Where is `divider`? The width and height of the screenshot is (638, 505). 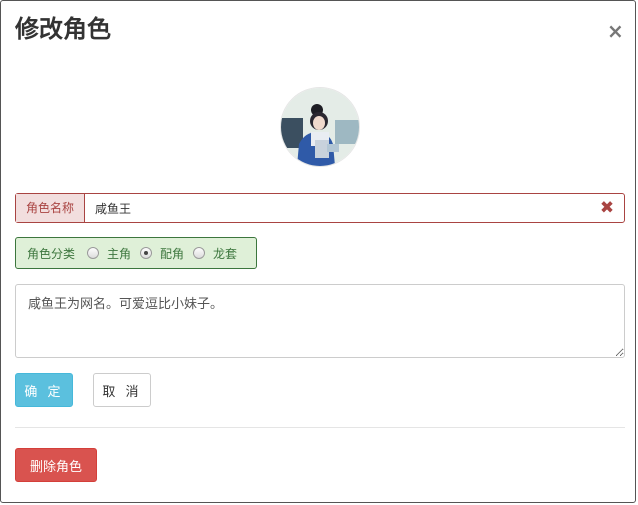
divider is located at coordinates (320, 427).